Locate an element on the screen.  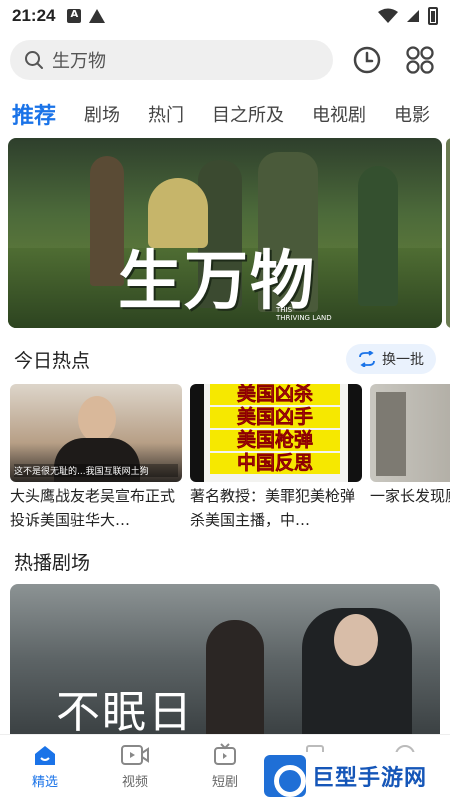
hot-thumbnail: 这不是很无耻的...我国互联网土狗 is located at coordinates (96, 433).